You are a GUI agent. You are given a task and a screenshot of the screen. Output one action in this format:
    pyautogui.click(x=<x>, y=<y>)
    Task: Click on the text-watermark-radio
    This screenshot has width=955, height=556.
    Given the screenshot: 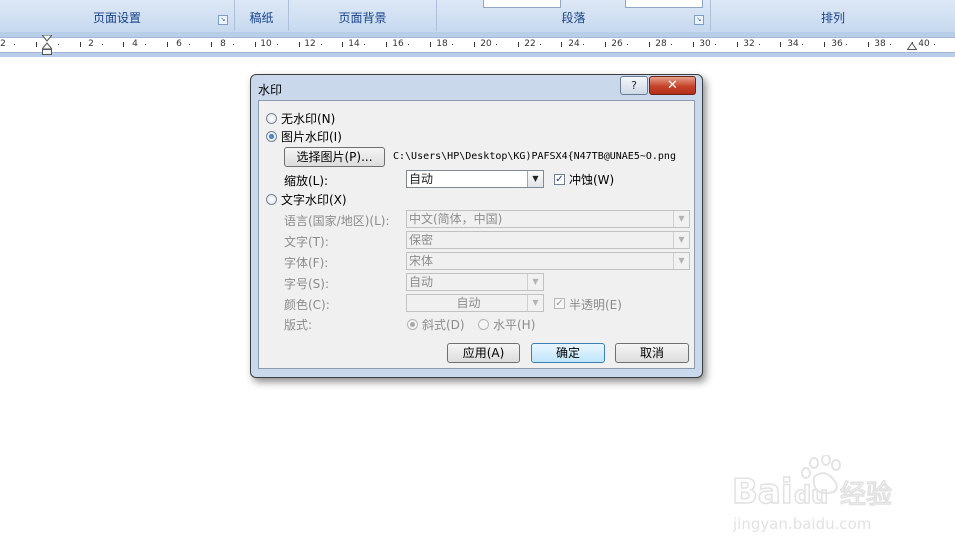 What is the action you would take?
    pyautogui.click(x=271, y=199)
    